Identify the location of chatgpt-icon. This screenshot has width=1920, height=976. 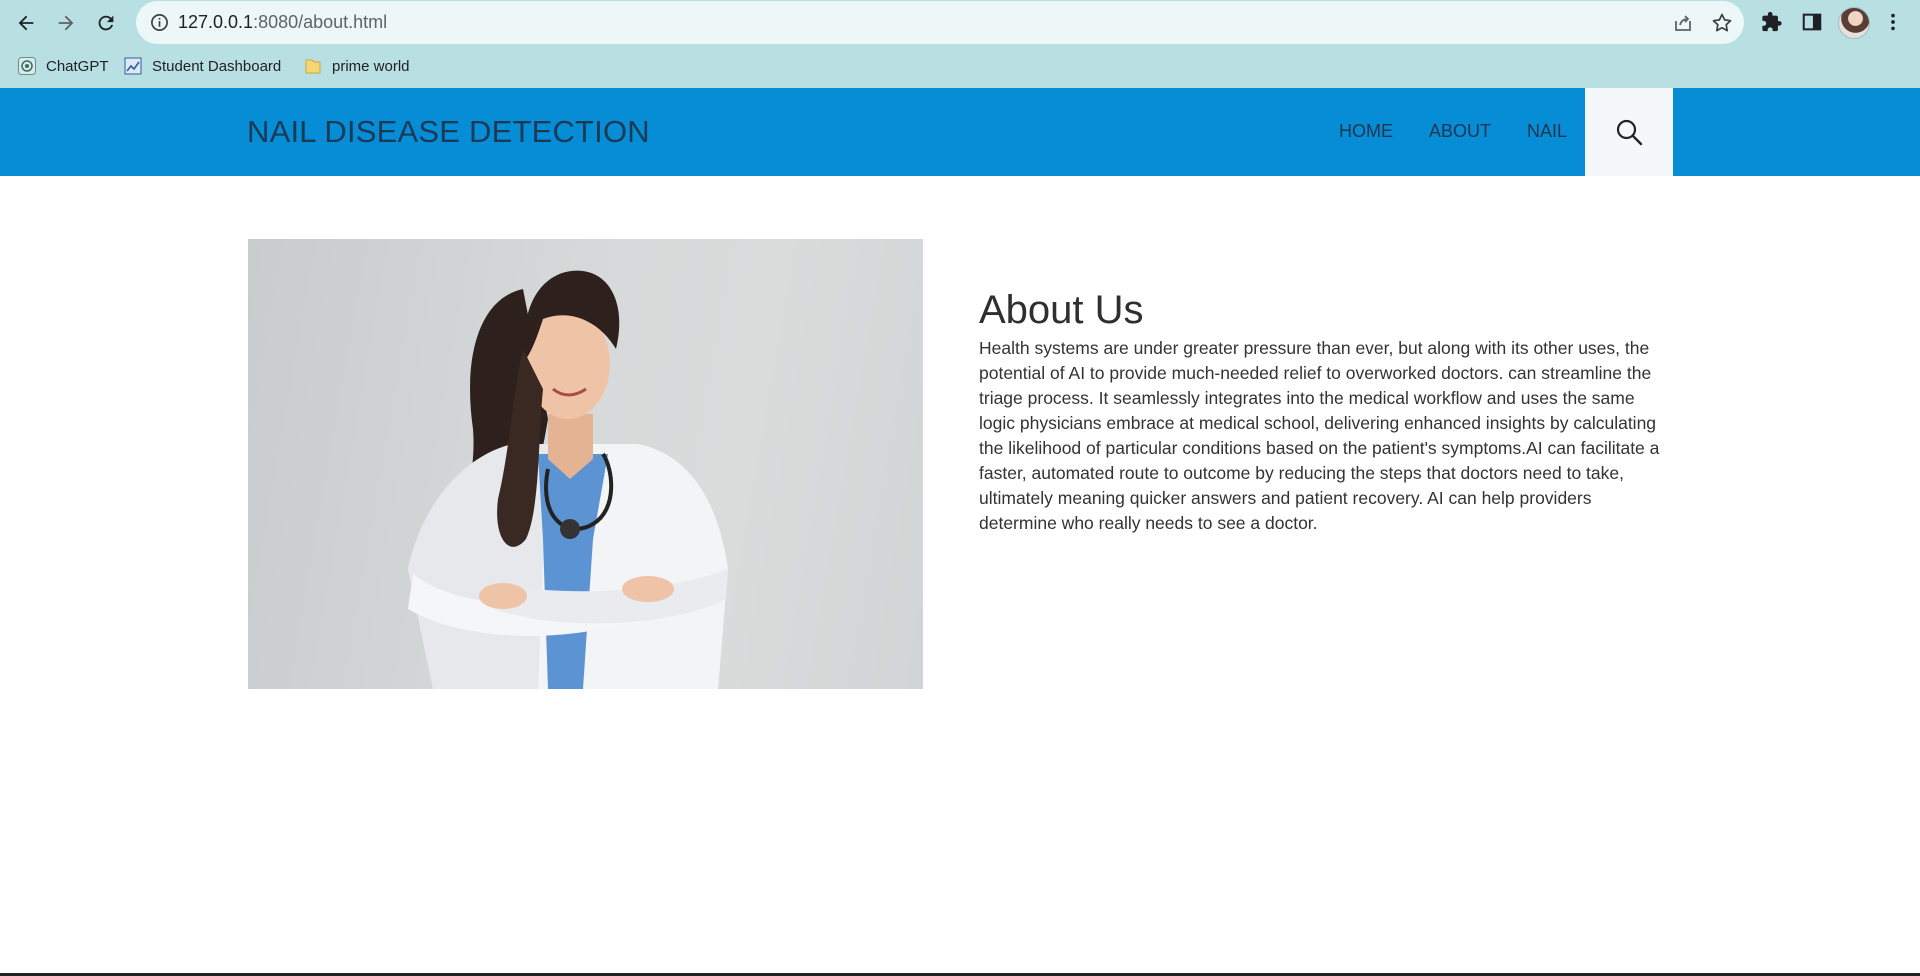
(27, 66).